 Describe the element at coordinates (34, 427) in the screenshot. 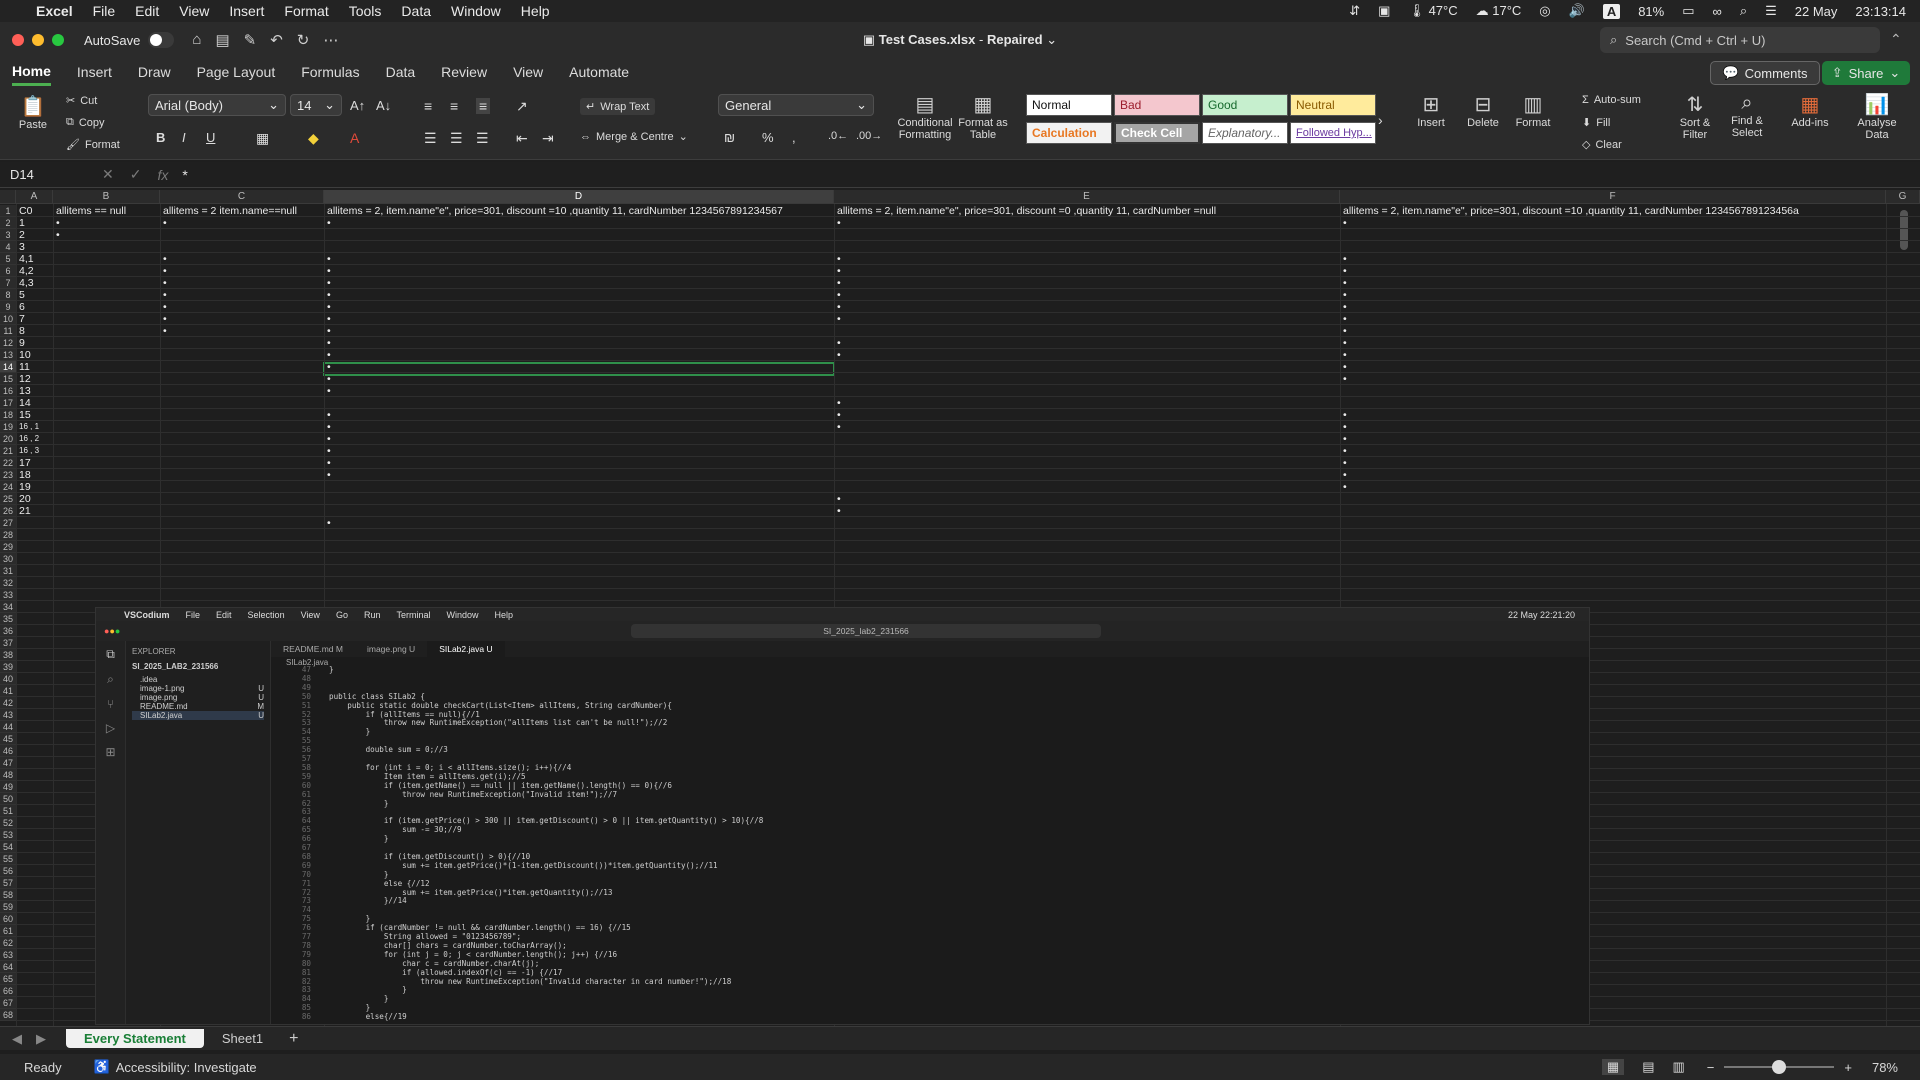

I see `cell-a19: 16 , 1` at that location.